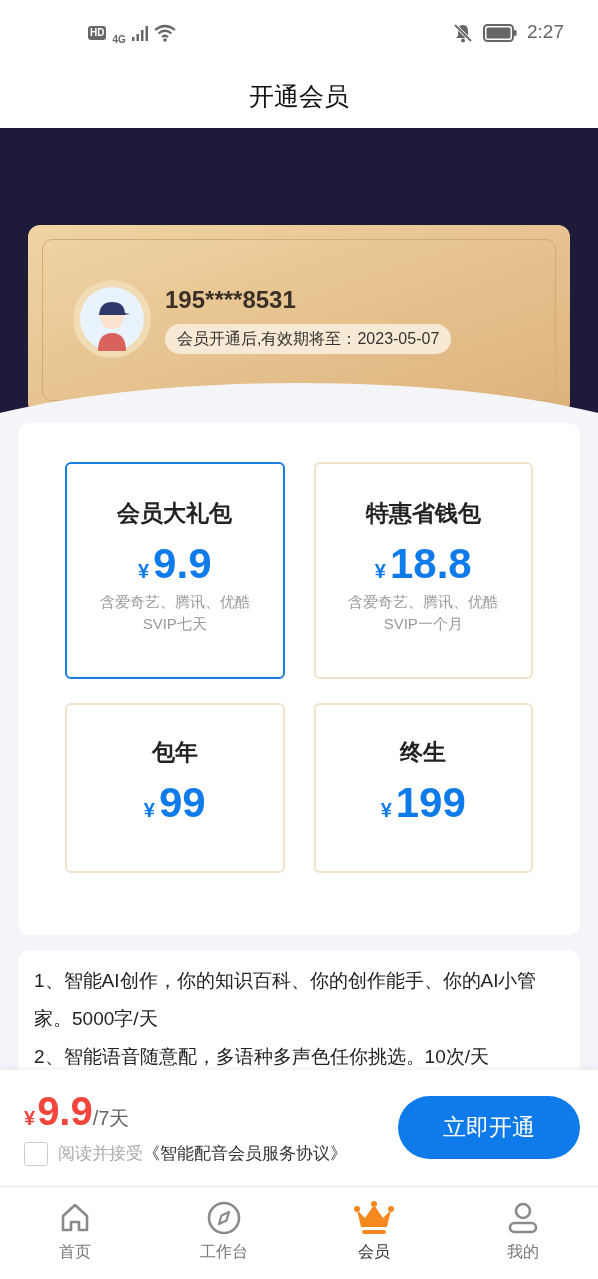 This screenshot has width=598, height=1279. I want to click on plan-name: 终生, so click(423, 752).